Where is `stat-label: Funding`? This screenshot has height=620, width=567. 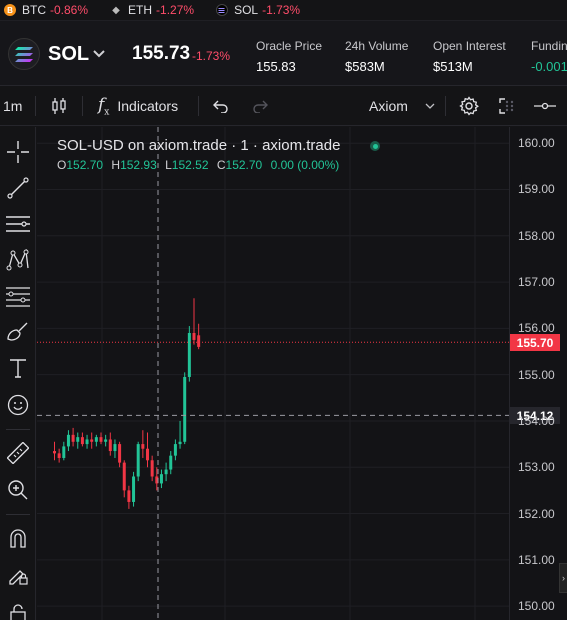 stat-label: Funding is located at coordinates (549, 46).